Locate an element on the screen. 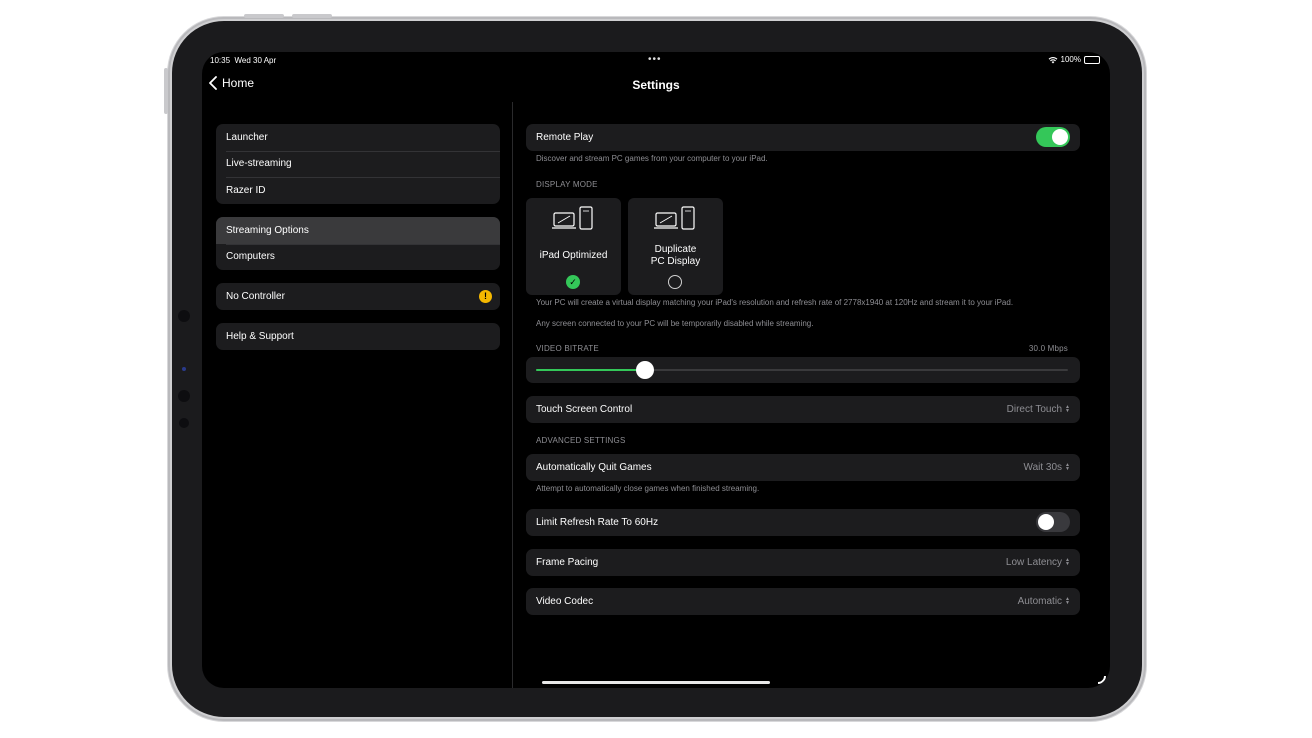 The height and width of the screenshot is (738, 1312). power-button is located at coordinates (166, 91).